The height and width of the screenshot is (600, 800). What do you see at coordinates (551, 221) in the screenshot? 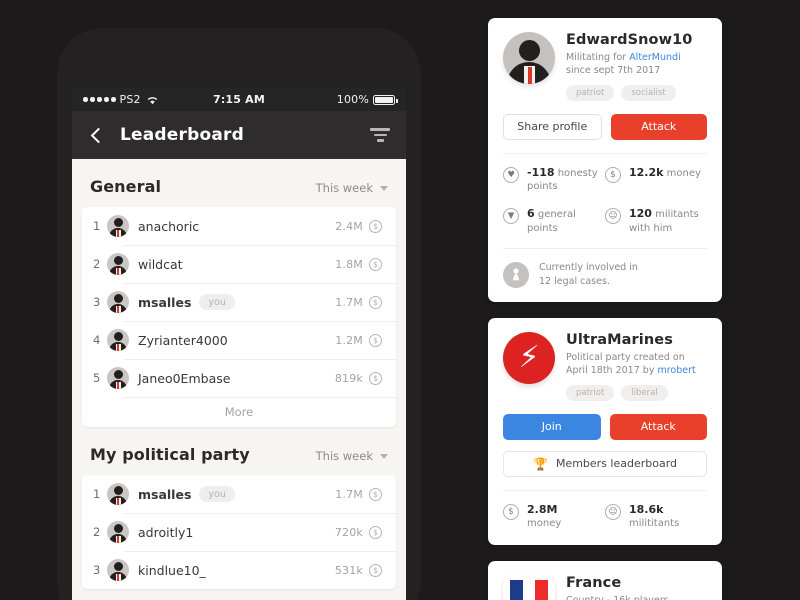
I see `stat-label: general points` at bounding box center [551, 221].